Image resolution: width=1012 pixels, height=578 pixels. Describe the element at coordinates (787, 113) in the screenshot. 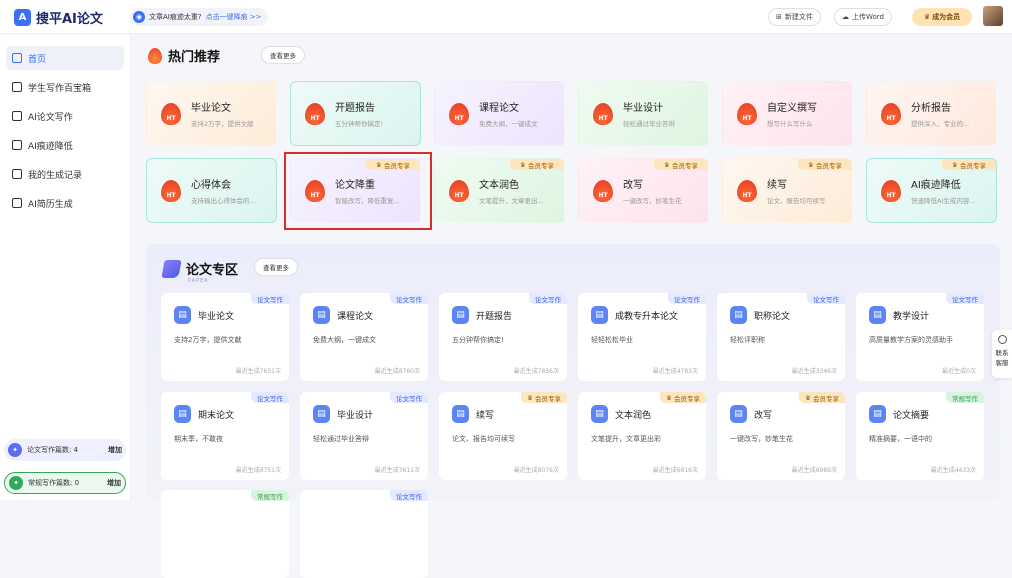

I see `hot-card: HT 自定义撰写 想写什么写什么` at that location.